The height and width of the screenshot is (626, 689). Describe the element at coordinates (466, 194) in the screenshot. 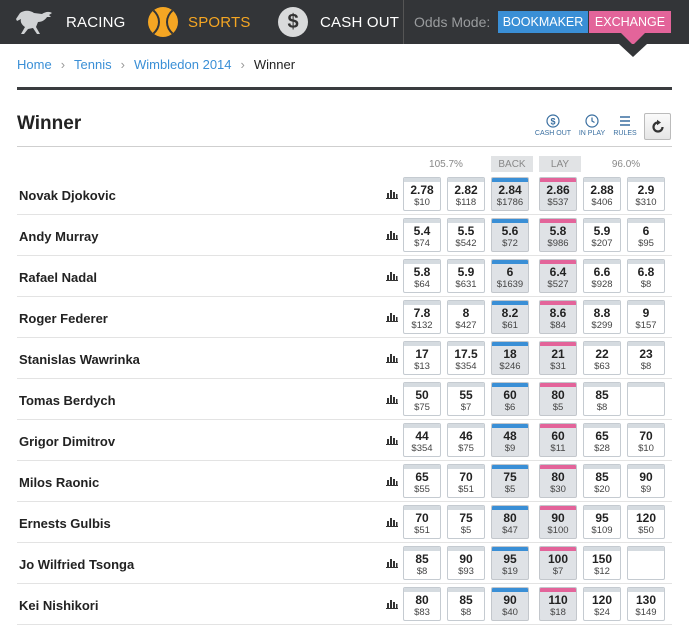

I see `back-price-2-button: 2.82 $118` at that location.